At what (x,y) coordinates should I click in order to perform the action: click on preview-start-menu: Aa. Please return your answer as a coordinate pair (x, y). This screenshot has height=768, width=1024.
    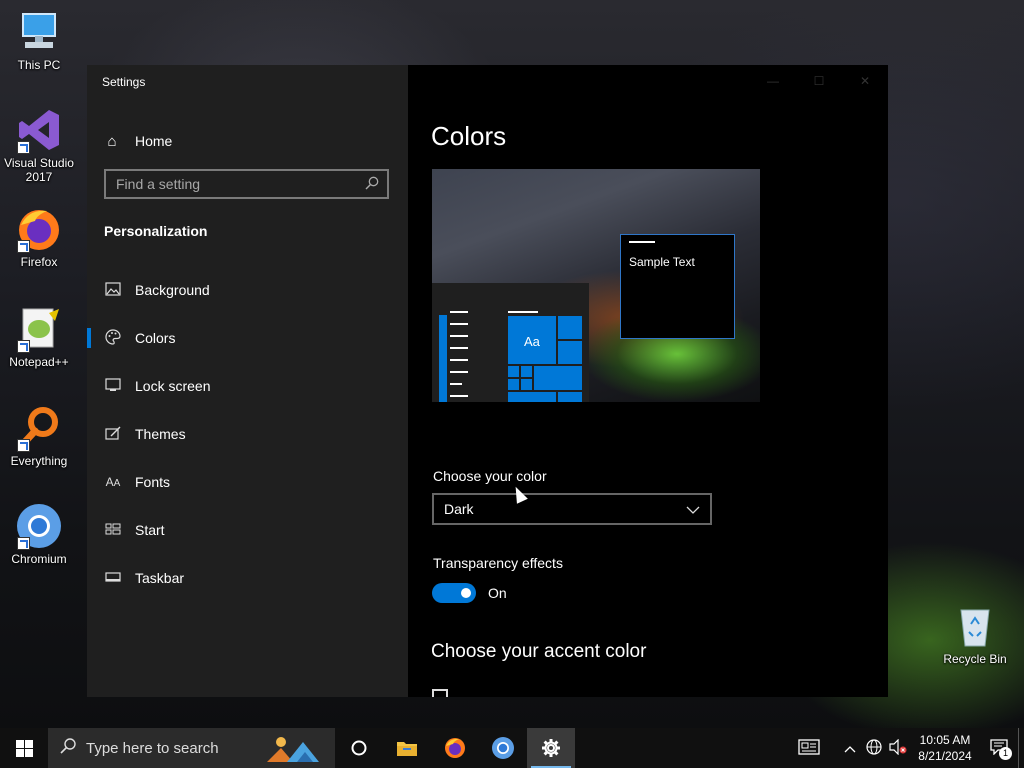
    Looking at the image, I should click on (510, 342).